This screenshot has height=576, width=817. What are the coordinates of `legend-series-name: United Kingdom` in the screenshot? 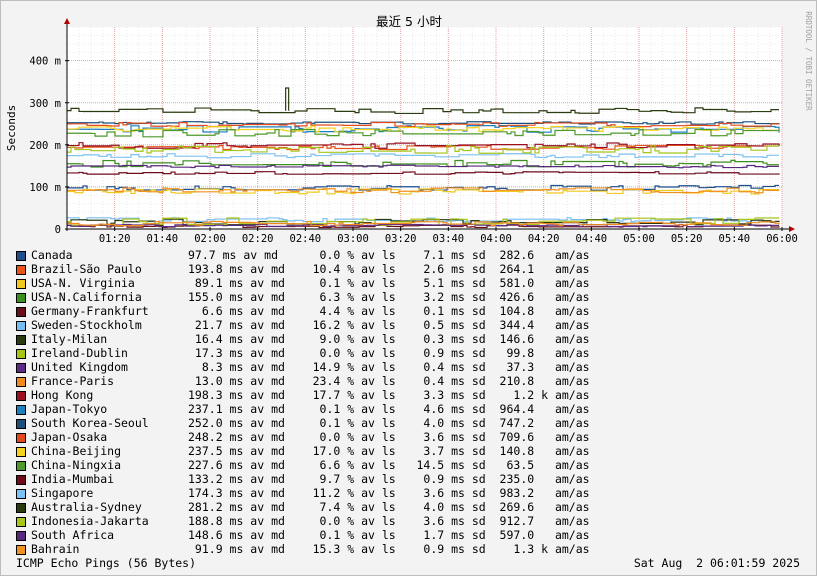 It's located at (79, 367).